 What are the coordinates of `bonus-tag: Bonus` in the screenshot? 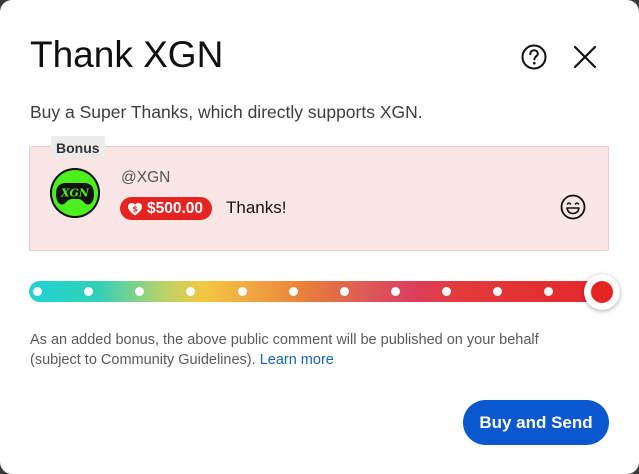 It's located at (78, 147).